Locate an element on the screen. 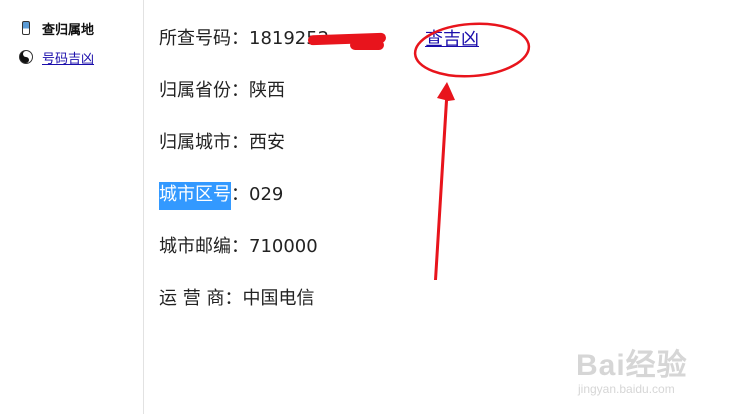 Image resolution: width=748 pixels, height=414 pixels. city-label: 归属城市： is located at coordinates (204, 142).